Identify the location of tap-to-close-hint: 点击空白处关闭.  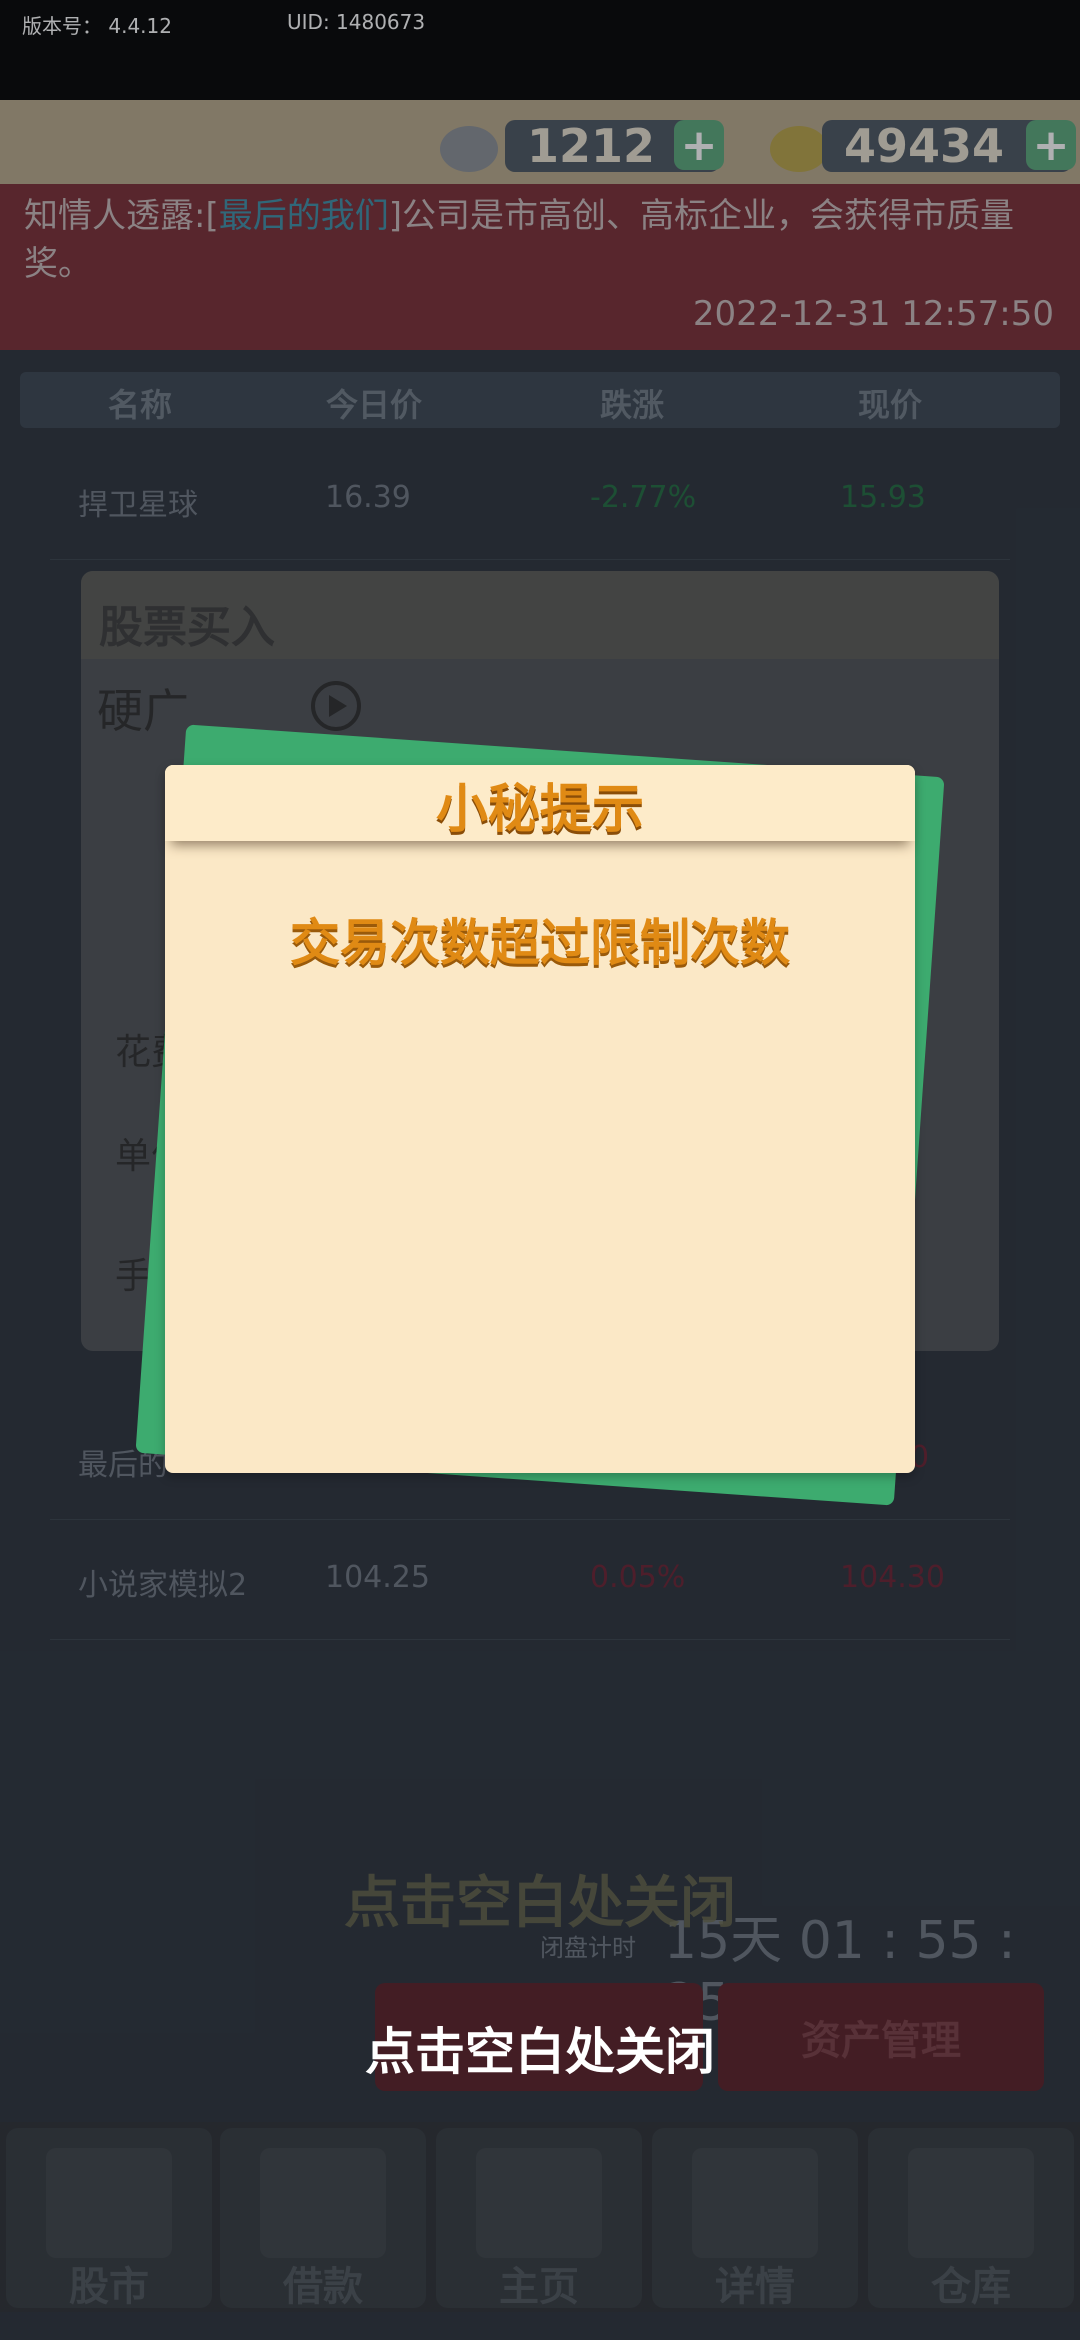
(540, 2048).